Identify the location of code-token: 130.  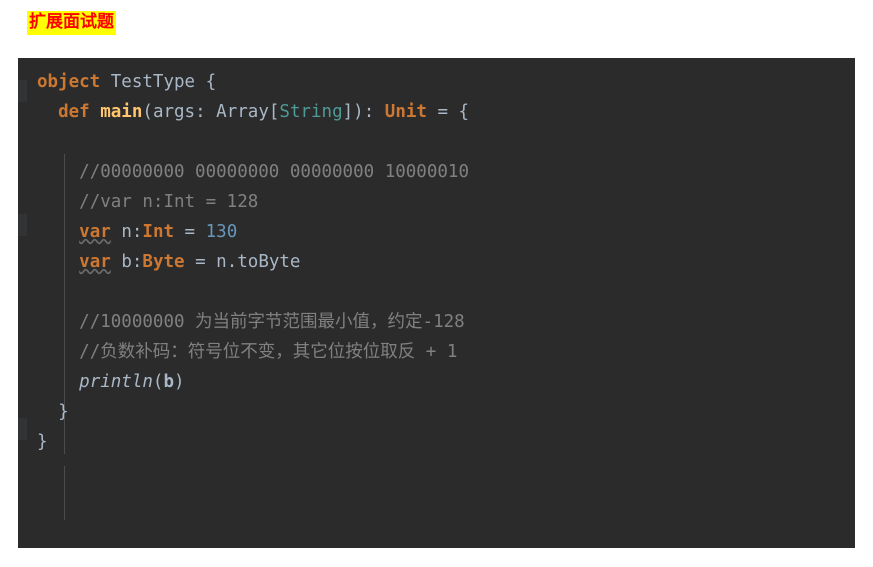
(221, 232).